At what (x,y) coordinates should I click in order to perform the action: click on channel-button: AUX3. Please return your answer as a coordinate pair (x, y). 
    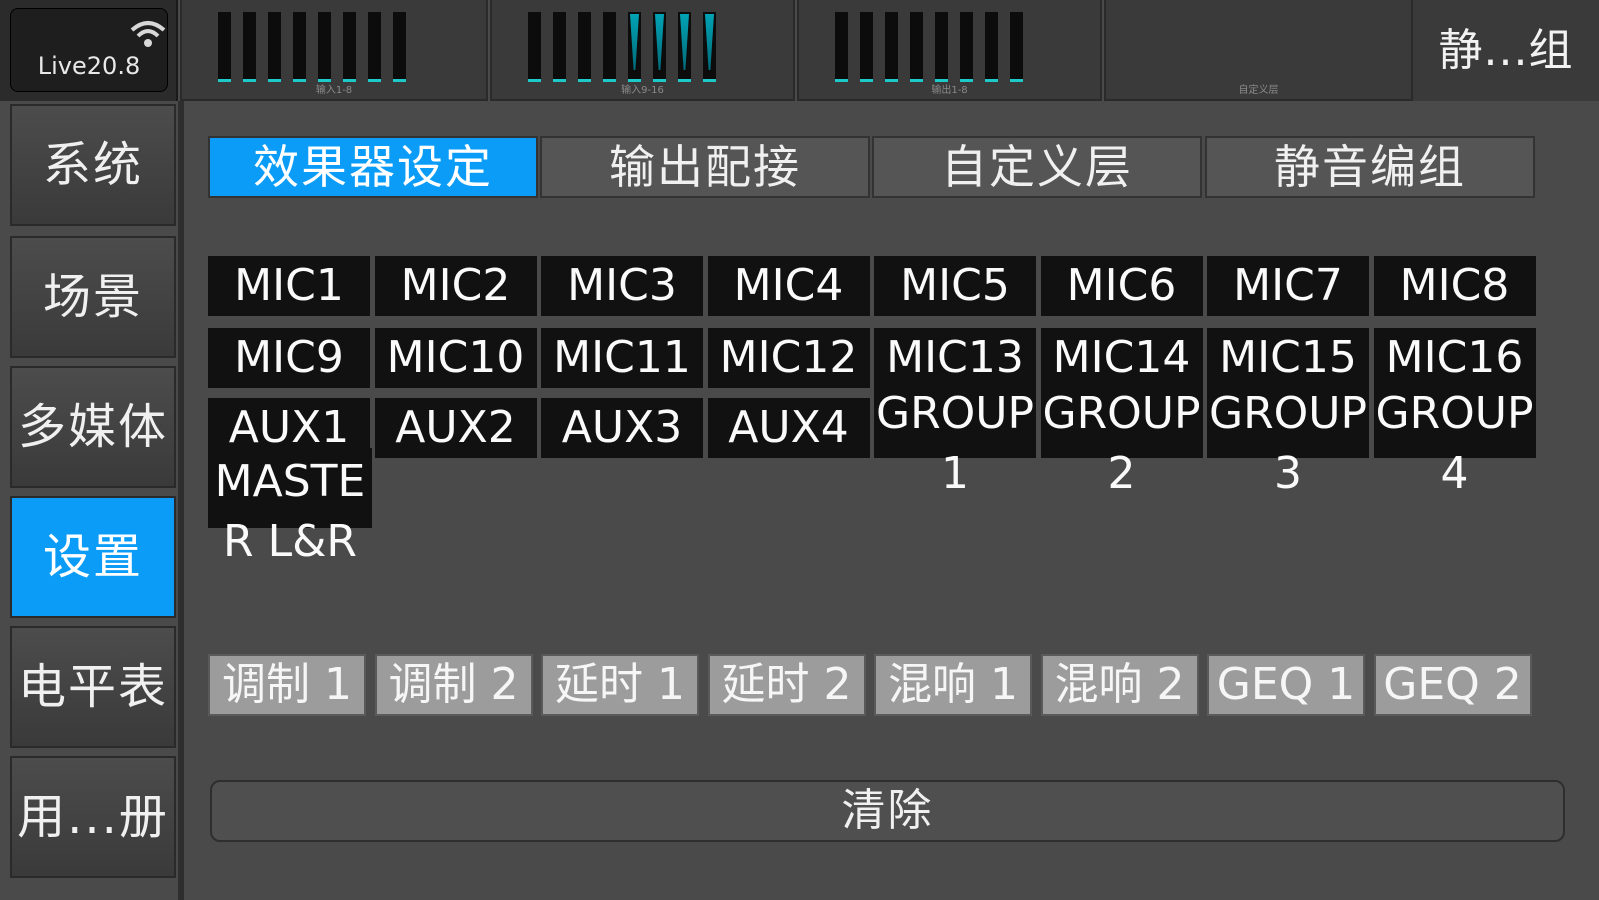
    Looking at the image, I should click on (622, 428).